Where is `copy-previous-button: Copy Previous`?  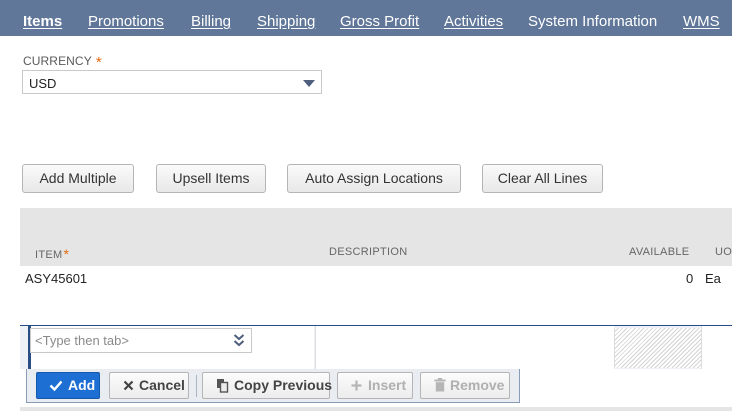
copy-previous-button: Copy Previous is located at coordinates (267, 385).